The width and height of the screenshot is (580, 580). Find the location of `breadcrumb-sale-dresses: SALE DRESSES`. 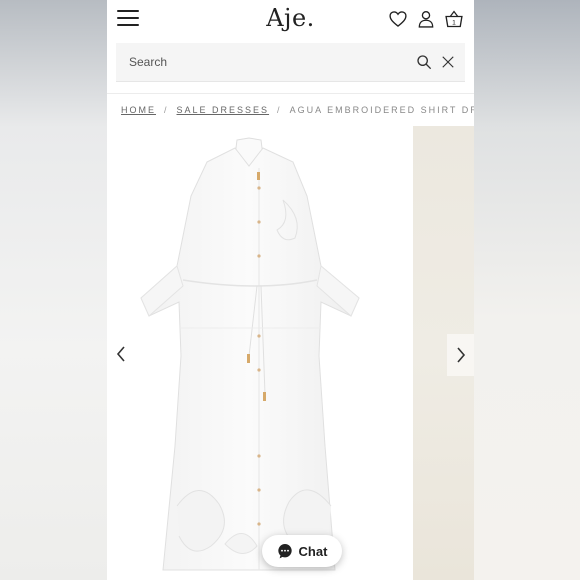

breadcrumb-sale-dresses: SALE DRESSES is located at coordinates (223, 110).